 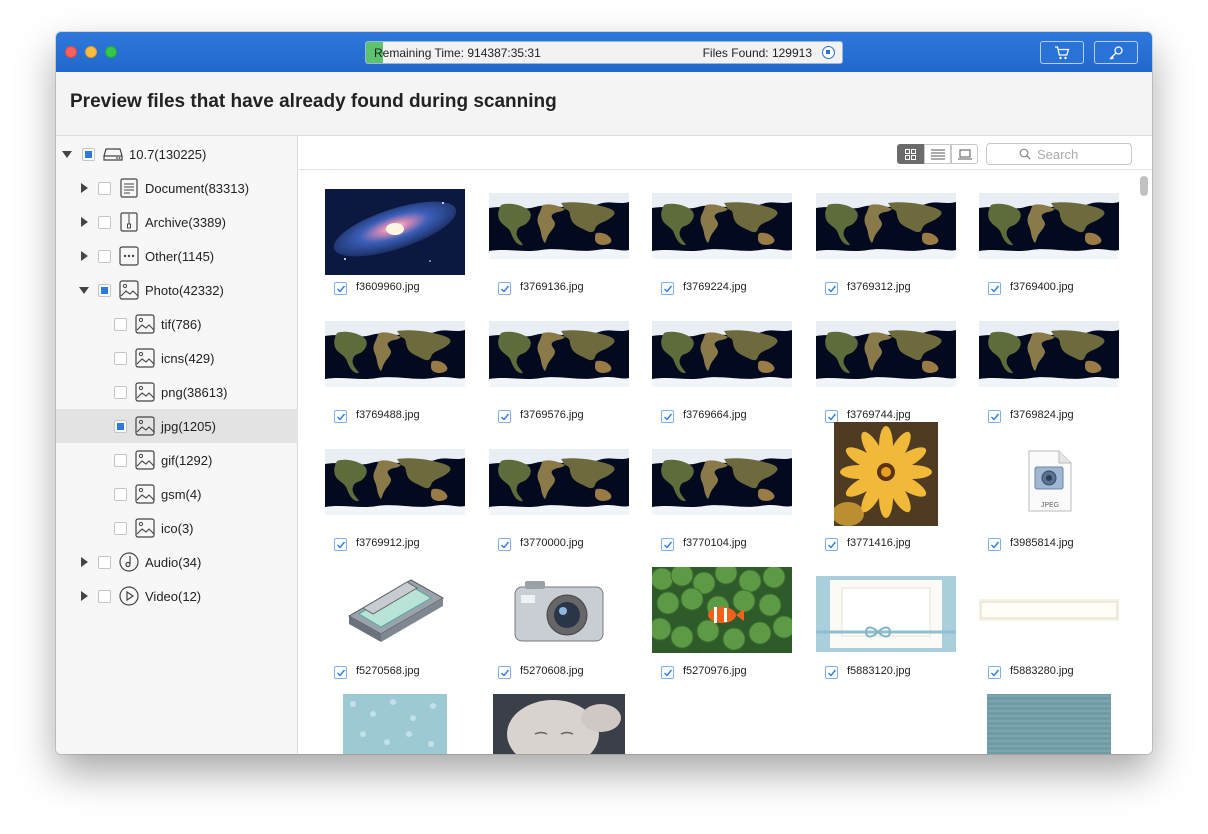 What do you see at coordinates (177, 562) in the screenshot?
I see `tree-item-audio: Audio(34)` at bounding box center [177, 562].